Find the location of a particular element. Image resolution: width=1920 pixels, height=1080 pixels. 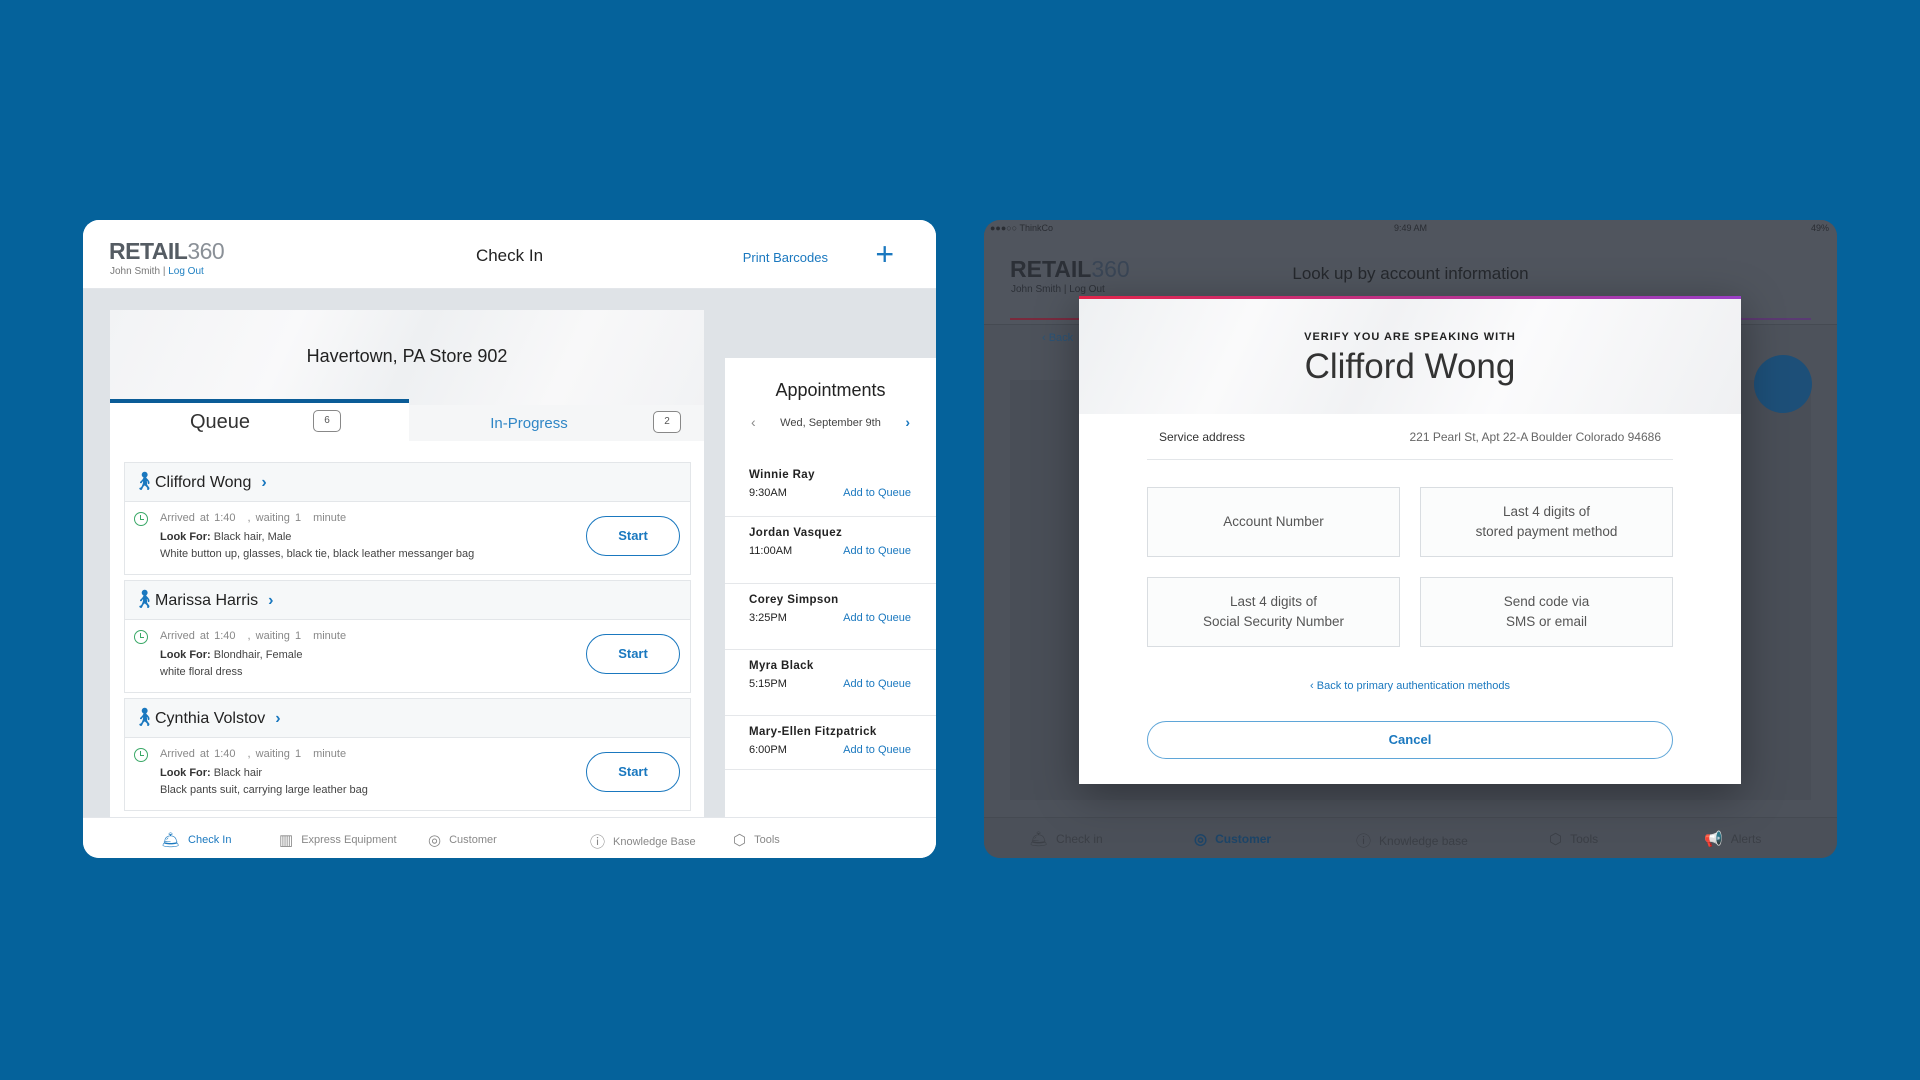

description: white floral dress is located at coordinates (201, 672).